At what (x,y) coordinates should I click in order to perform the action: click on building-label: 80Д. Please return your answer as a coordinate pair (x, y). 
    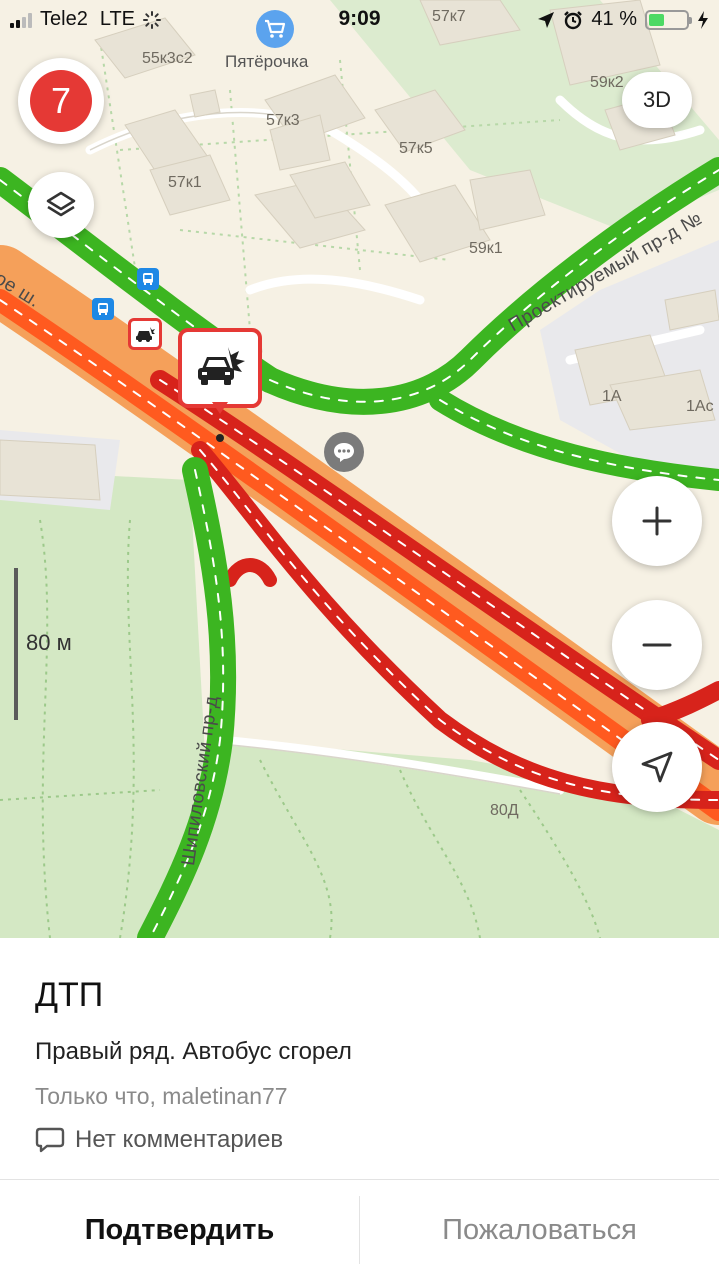
    Looking at the image, I should click on (504, 810).